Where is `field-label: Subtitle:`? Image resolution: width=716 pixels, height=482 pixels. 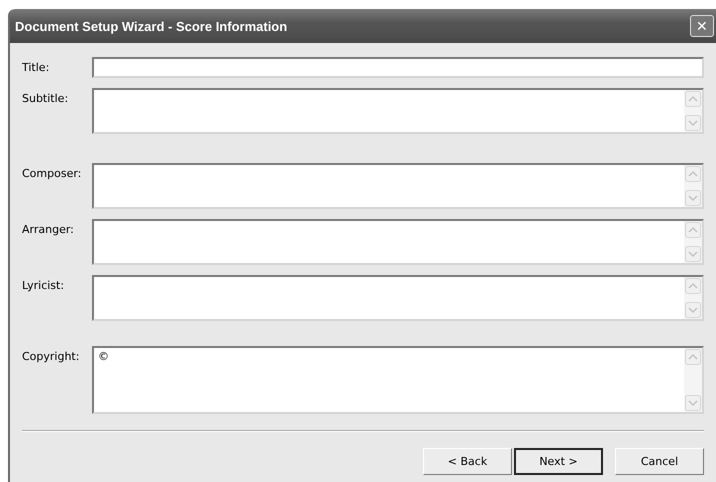
field-label: Subtitle: is located at coordinates (46, 98).